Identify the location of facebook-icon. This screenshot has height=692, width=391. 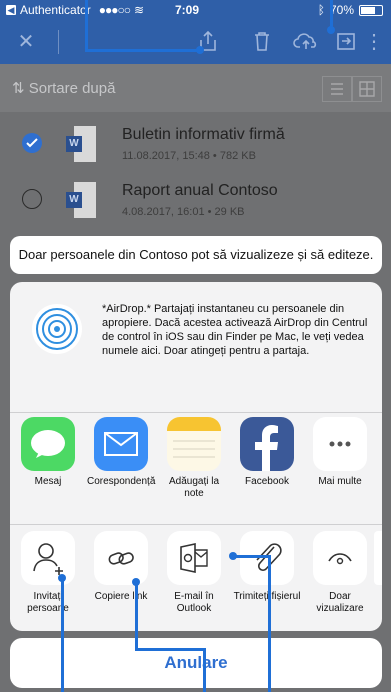
(267, 444).